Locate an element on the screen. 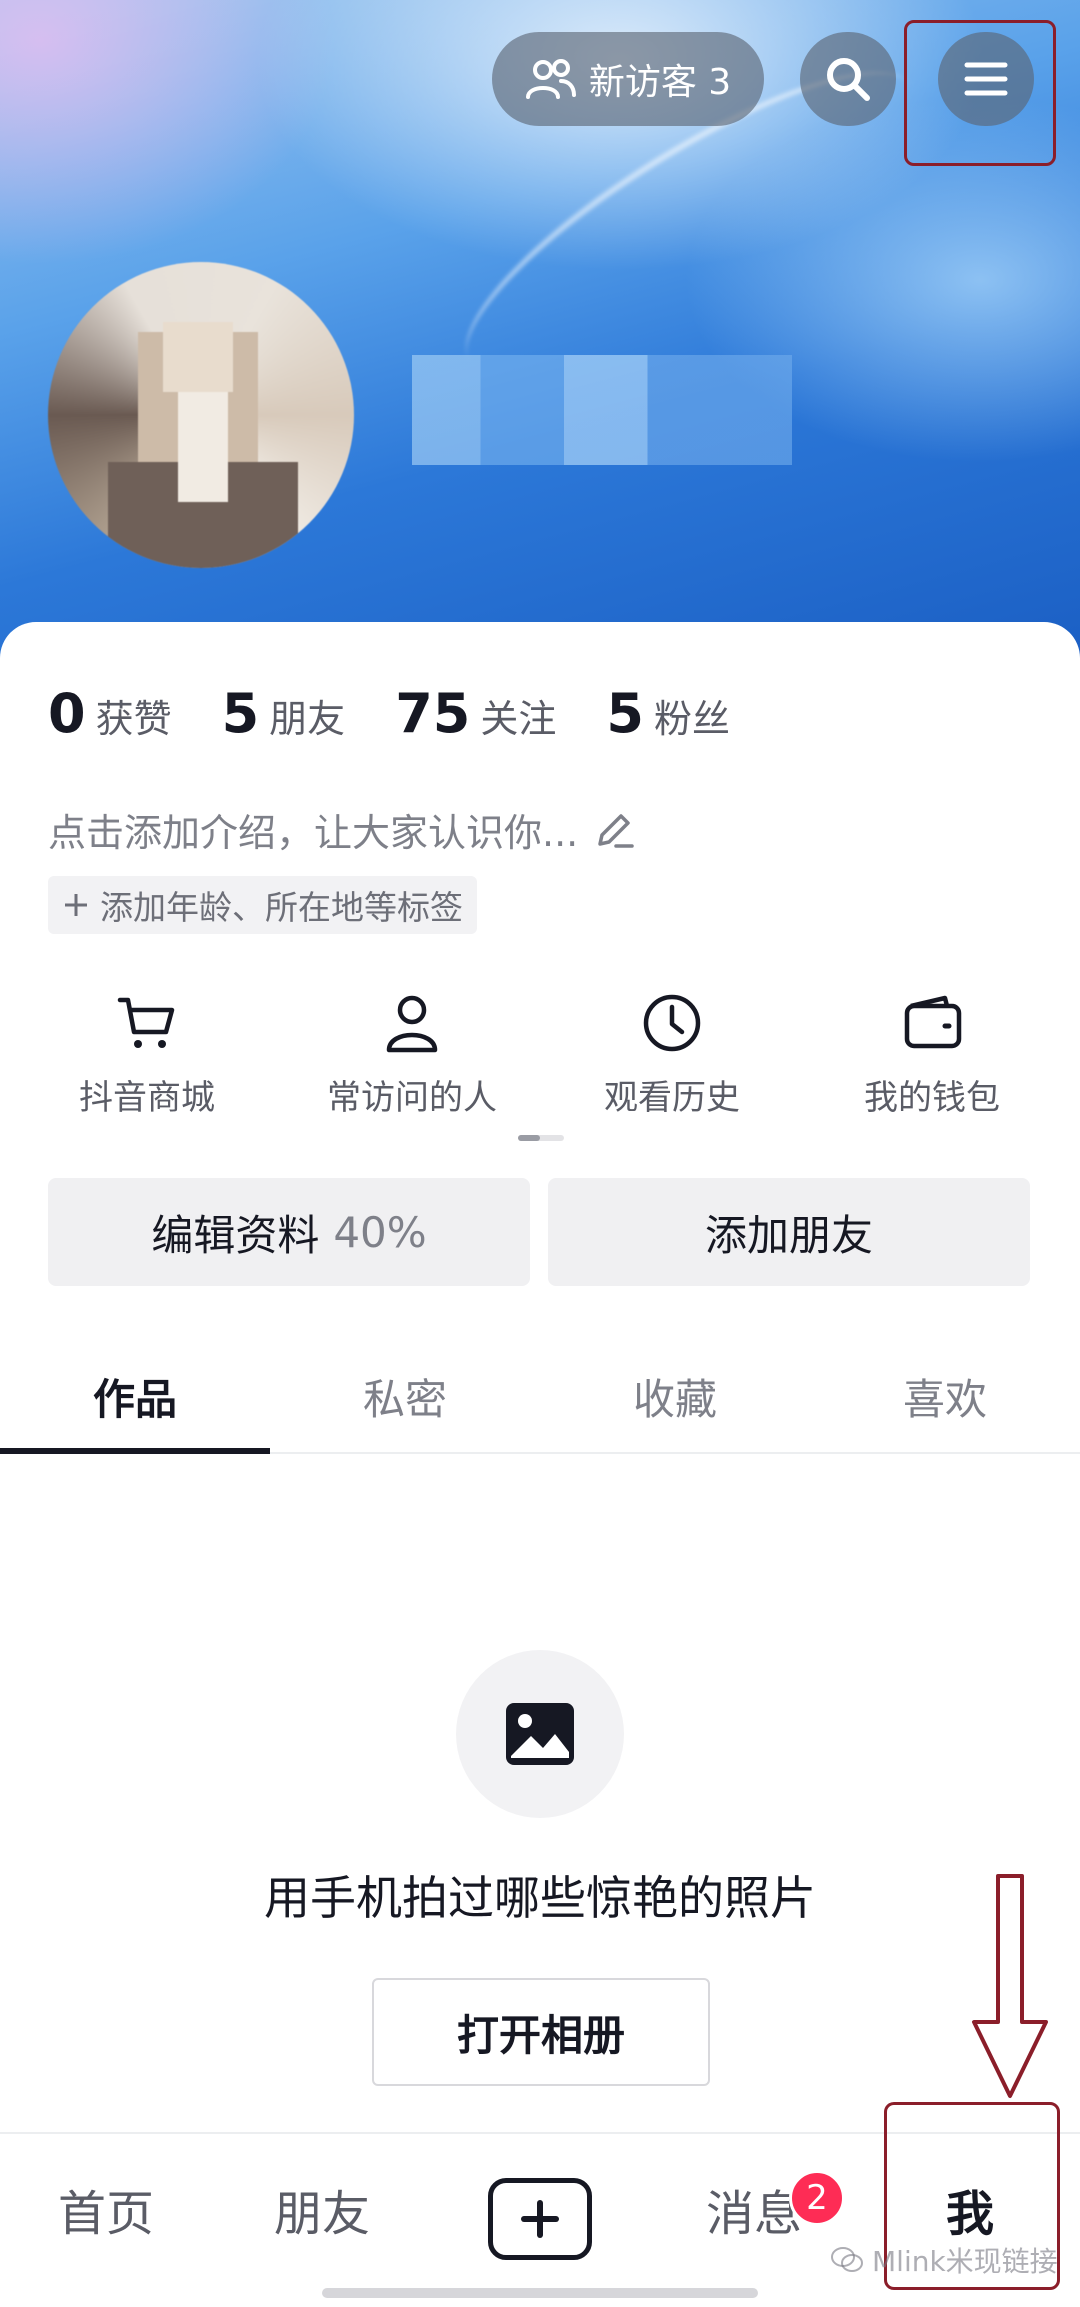 The width and height of the screenshot is (1080, 2307). shortcut-frequent-visitors: 常访问的人 is located at coordinates (412, 1054).